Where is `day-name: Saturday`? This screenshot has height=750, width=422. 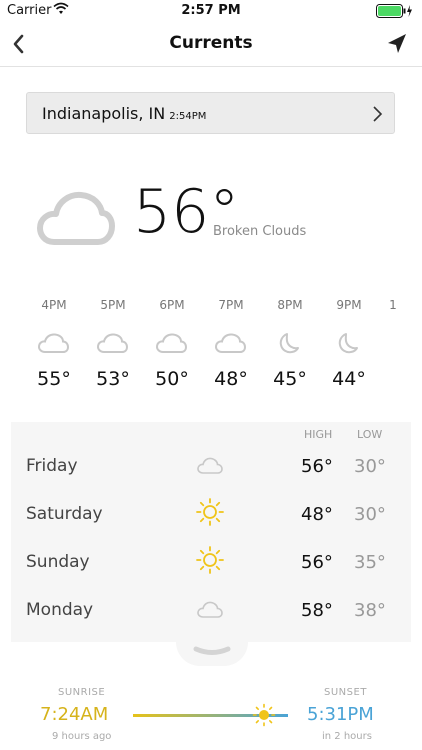 day-name: Saturday is located at coordinates (64, 514).